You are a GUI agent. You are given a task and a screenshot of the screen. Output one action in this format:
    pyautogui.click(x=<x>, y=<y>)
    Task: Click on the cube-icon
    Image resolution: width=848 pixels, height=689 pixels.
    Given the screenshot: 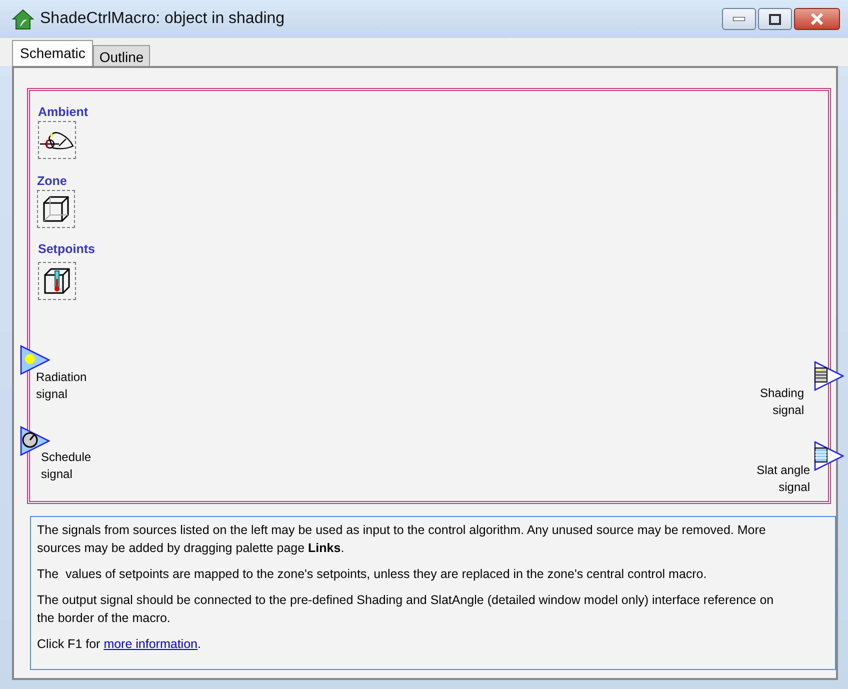 What is the action you would take?
    pyautogui.click(x=56, y=209)
    